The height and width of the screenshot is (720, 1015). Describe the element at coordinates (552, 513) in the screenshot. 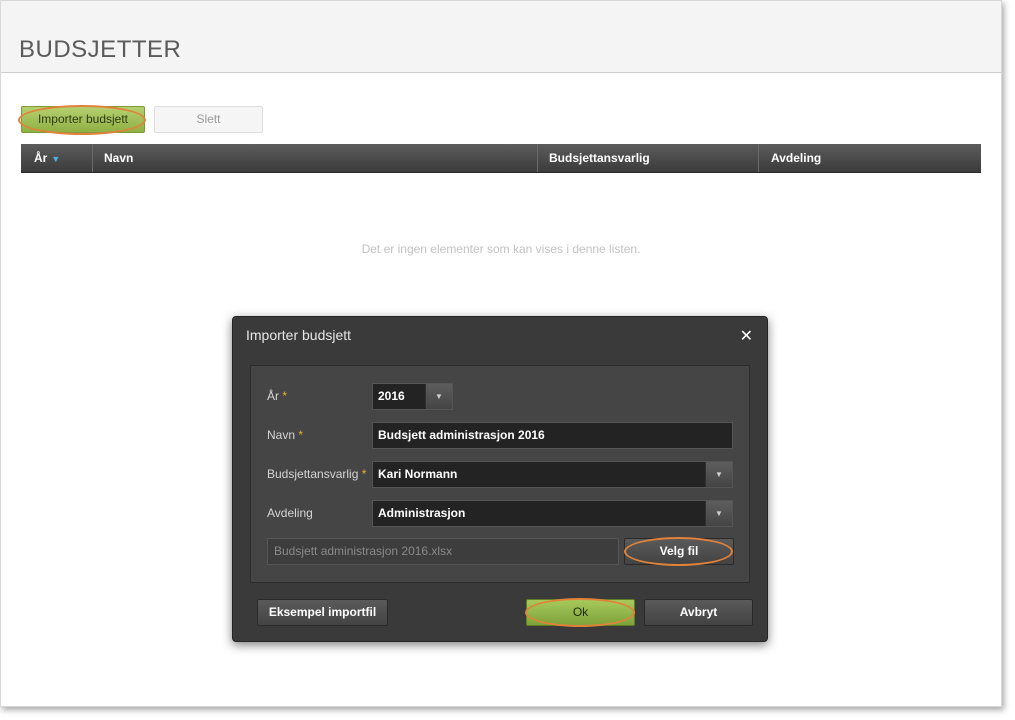

I see `department-select: Administrasjon ▼` at that location.